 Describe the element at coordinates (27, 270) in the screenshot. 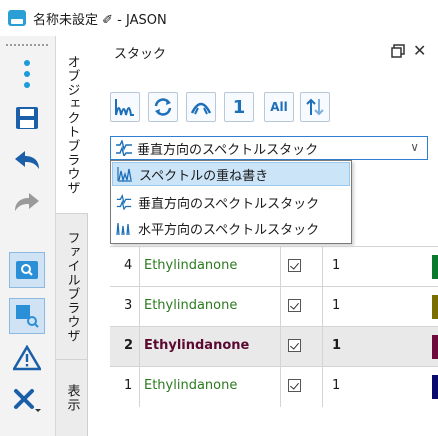

I see `zoom-view-icon` at that location.